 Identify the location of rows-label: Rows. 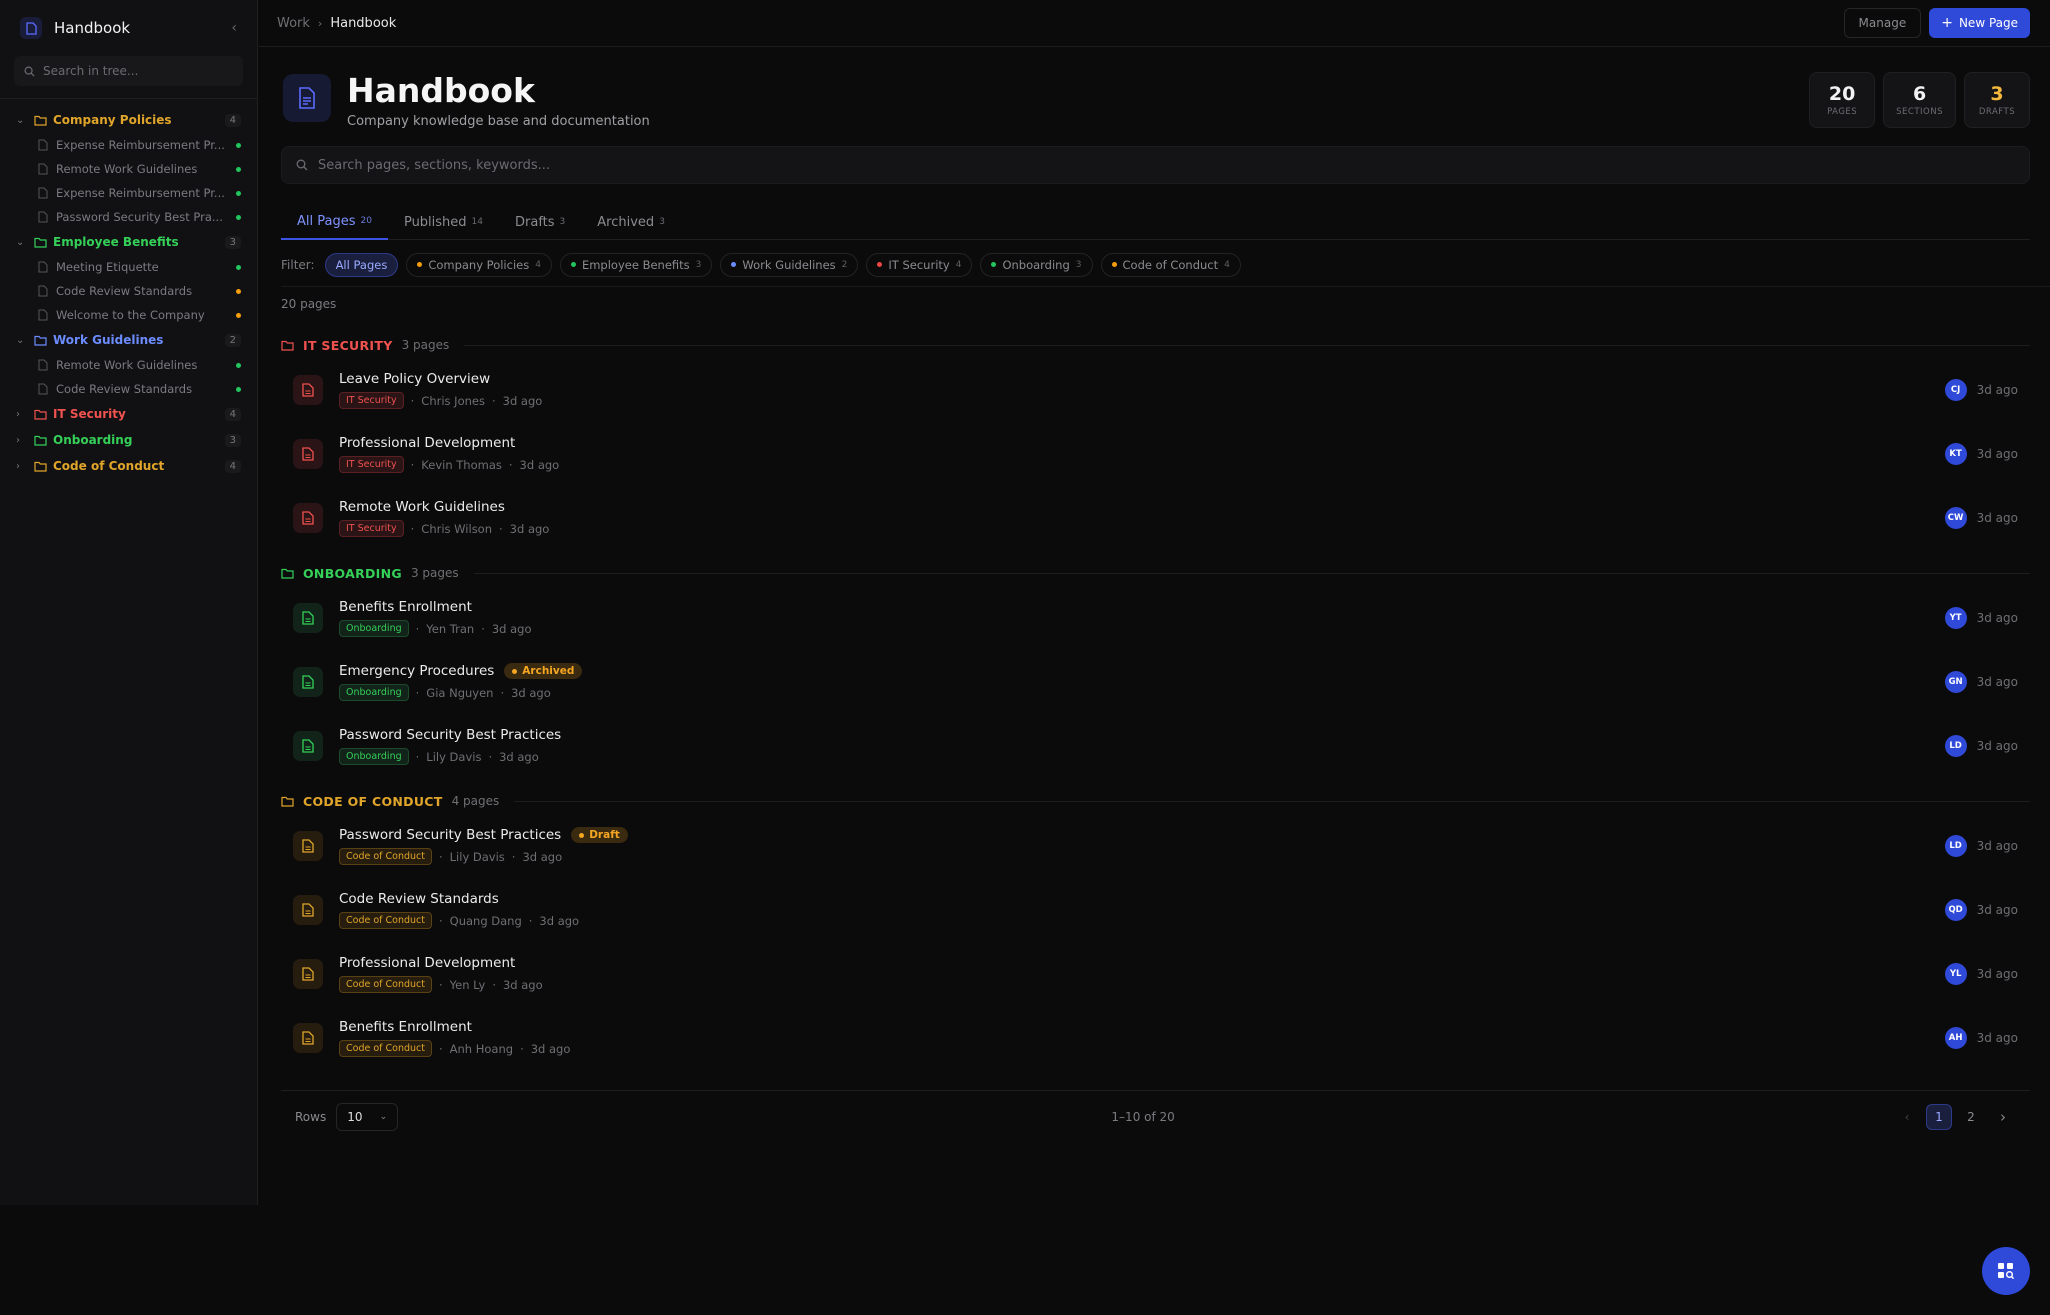
(311, 1116).